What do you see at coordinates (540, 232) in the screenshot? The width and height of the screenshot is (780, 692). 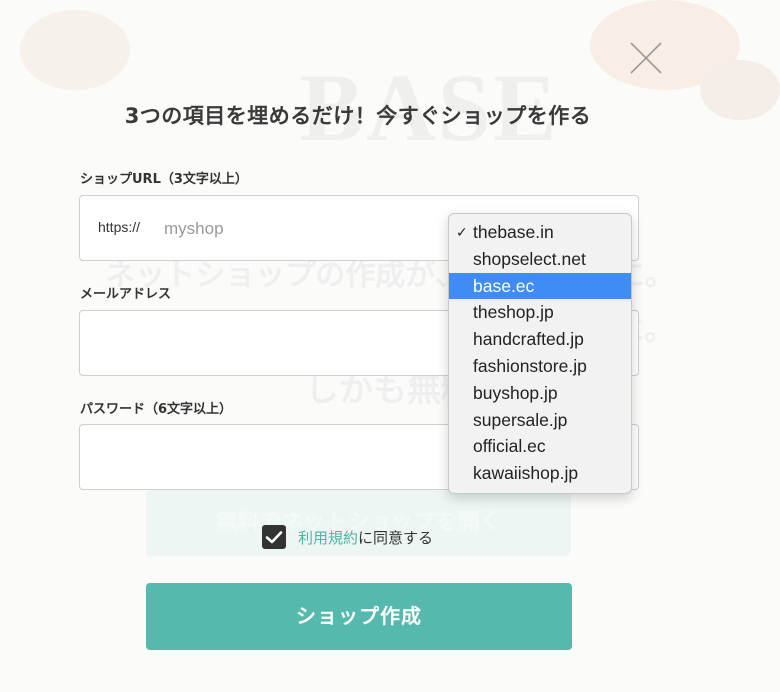 I see `domain-option: ✓ thebase.in` at bounding box center [540, 232].